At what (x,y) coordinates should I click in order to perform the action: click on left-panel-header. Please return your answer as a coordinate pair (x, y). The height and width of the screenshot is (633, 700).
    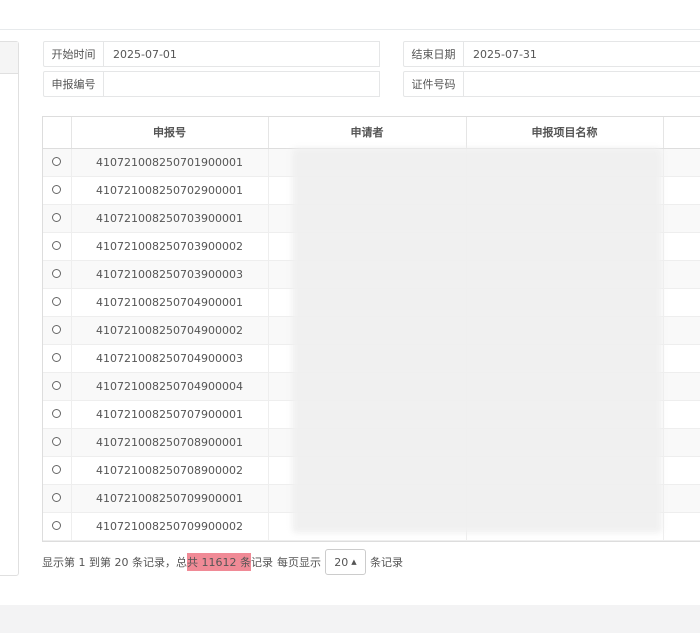
    Looking at the image, I should click on (9, 58).